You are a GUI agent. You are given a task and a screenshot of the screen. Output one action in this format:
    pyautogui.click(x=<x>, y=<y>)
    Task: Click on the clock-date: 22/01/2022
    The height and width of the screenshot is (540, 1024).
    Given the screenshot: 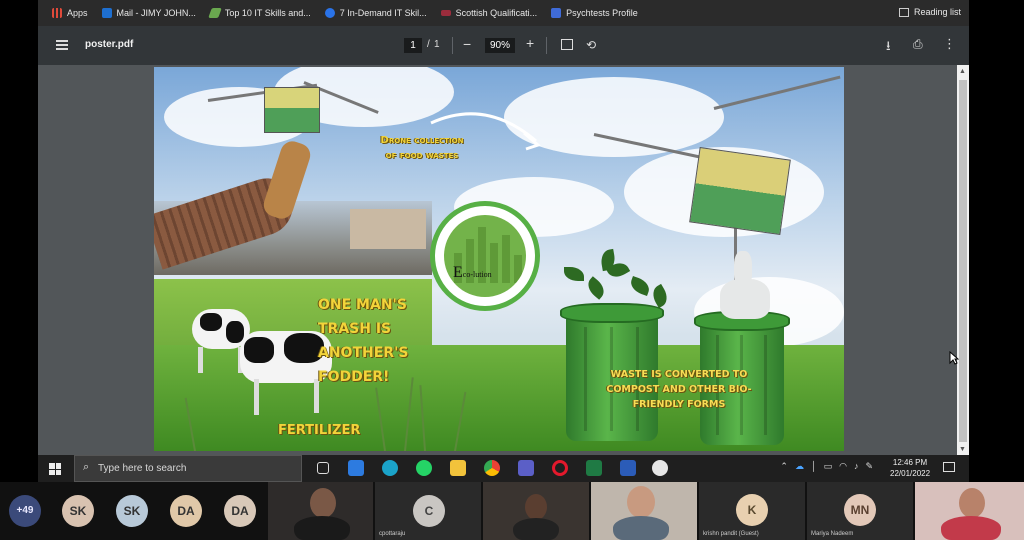 What is the action you would take?
    pyautogui.click(x=910, y=473)
    